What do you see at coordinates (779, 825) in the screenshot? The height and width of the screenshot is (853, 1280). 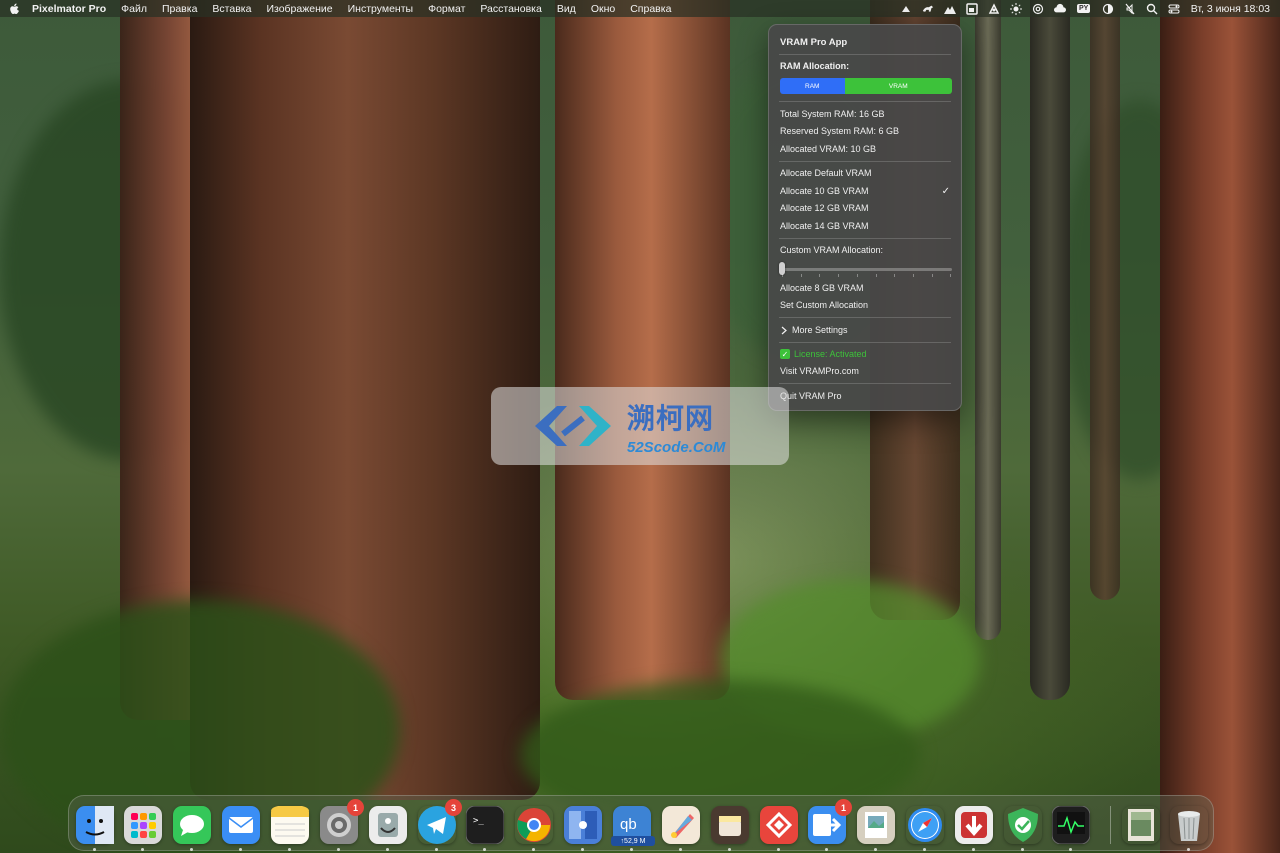 I see `dock-anydesk-icon` at bounding box center [779, 825].